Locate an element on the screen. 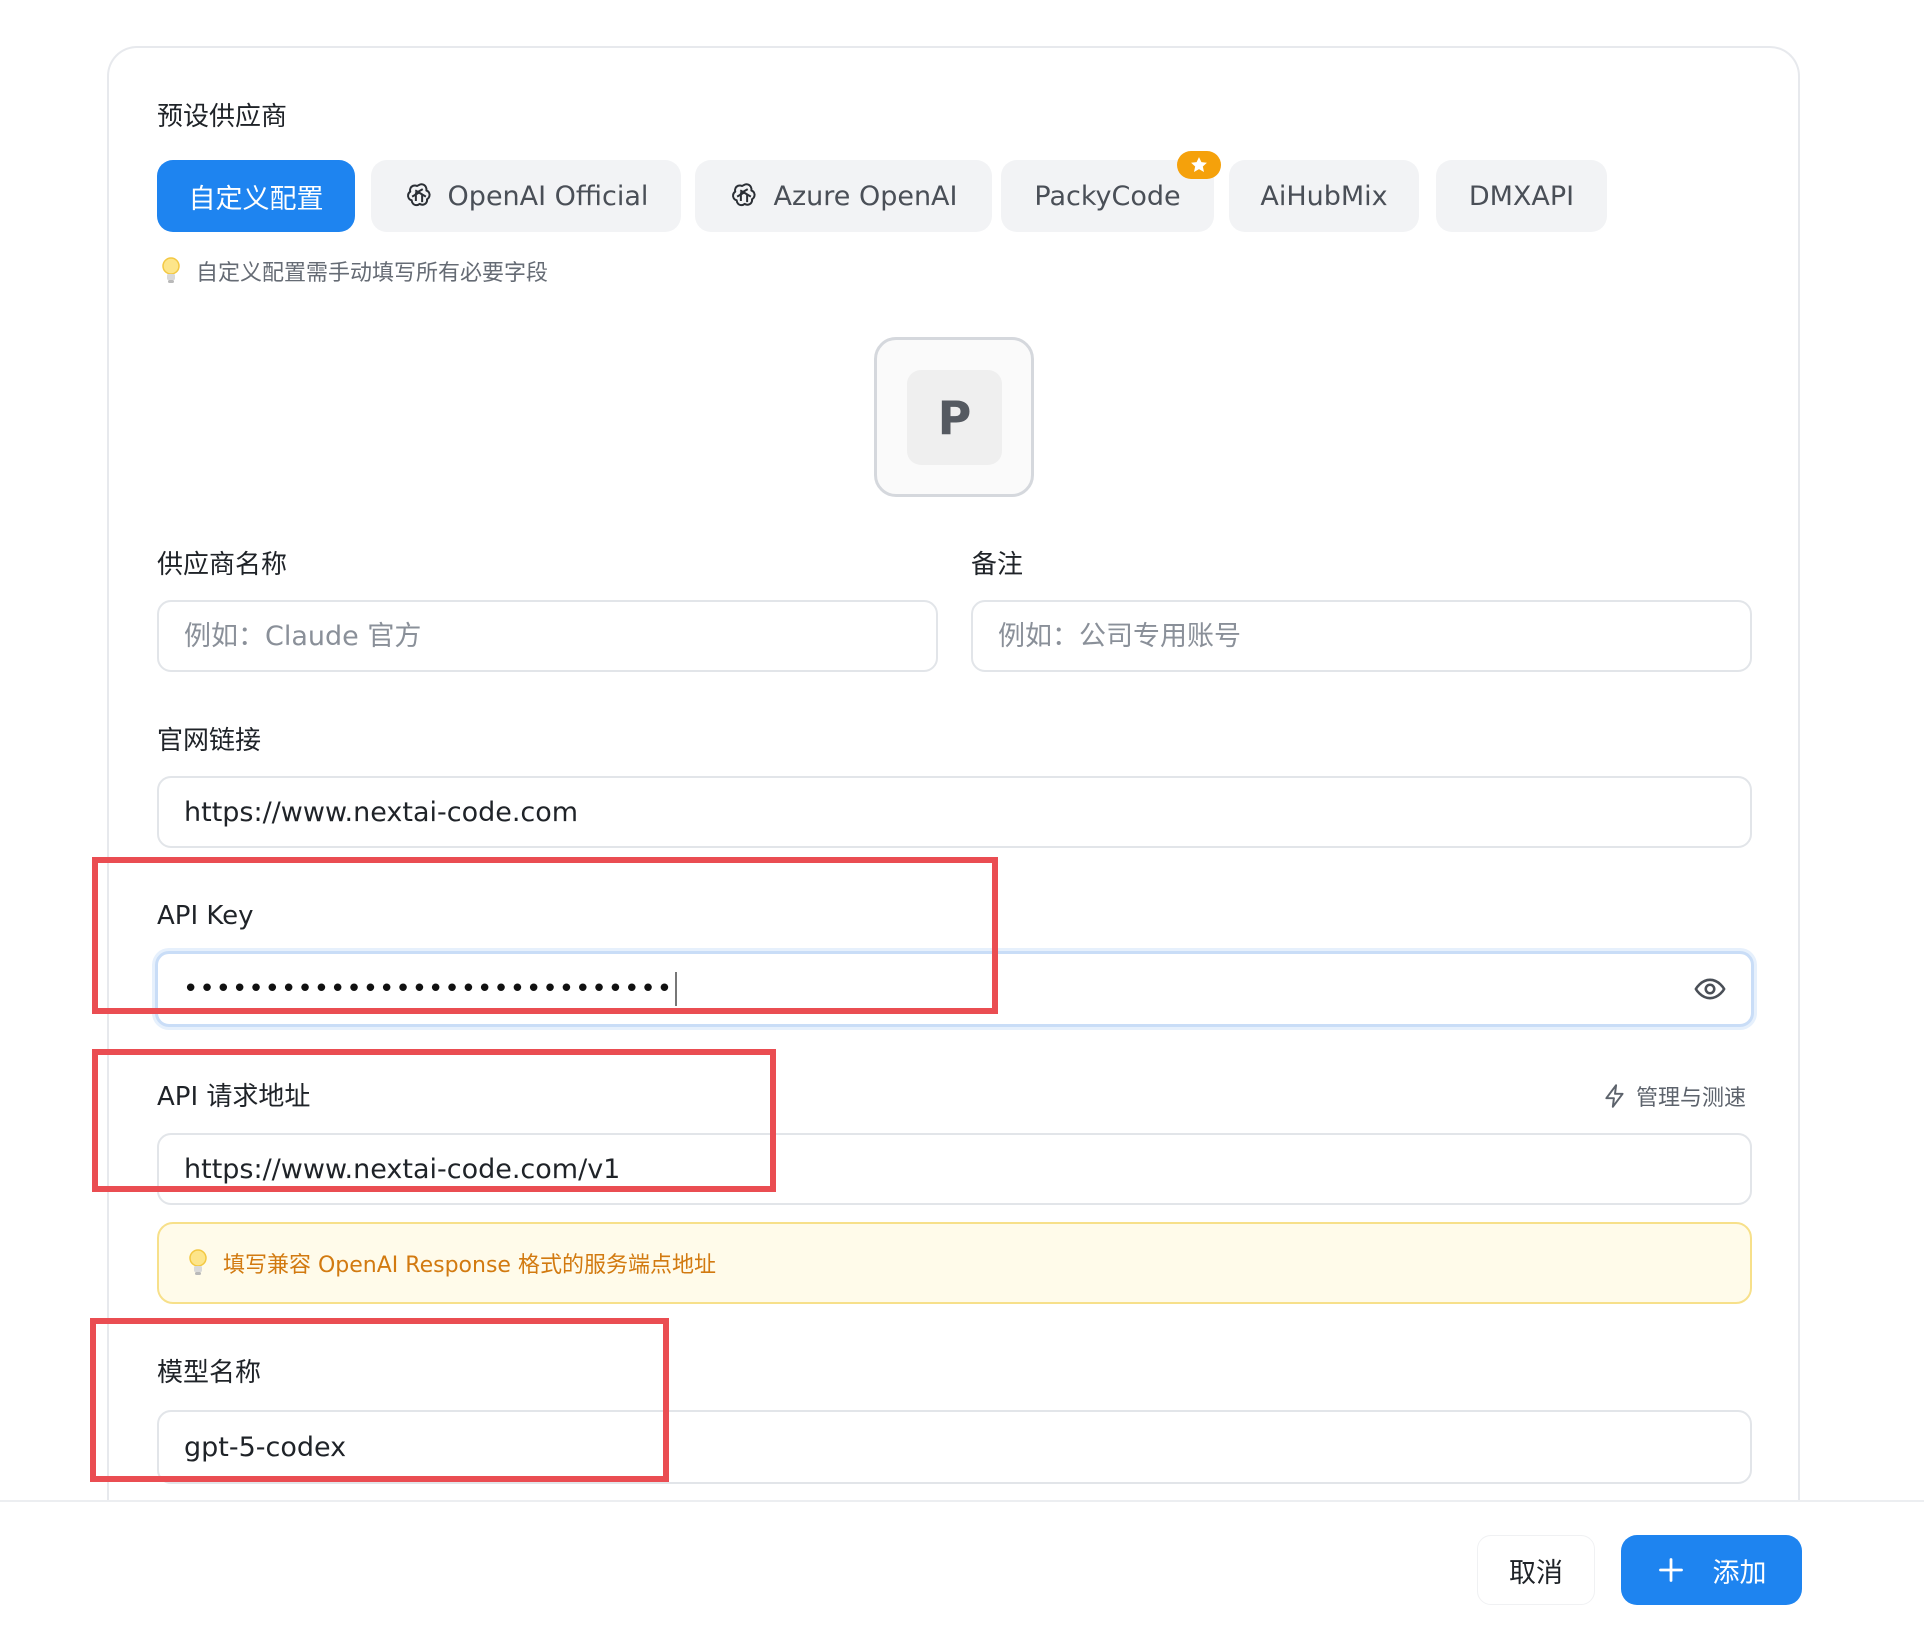 The image size is (1924, 1626). presets-heading: 预设供应商 is located at coordinates (222, 117).